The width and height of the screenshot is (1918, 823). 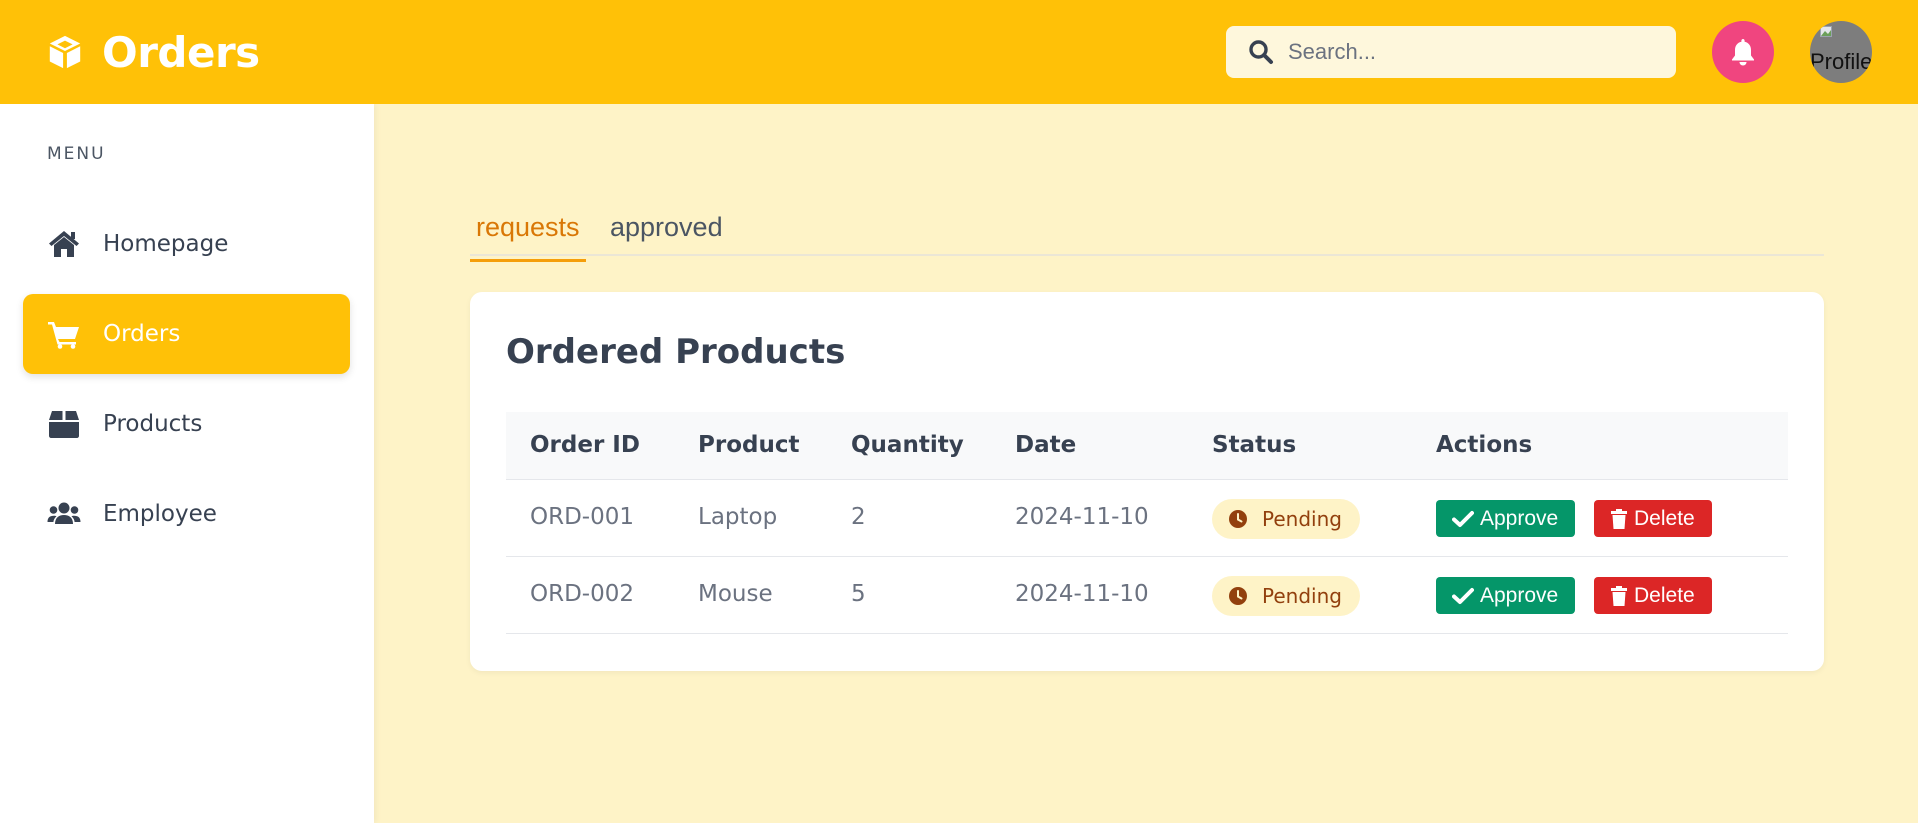 What do you see at coordinates (1484, 445) in the screenshot?
I see `column-header-actions: Actions` at bounding box center [1484, 445].